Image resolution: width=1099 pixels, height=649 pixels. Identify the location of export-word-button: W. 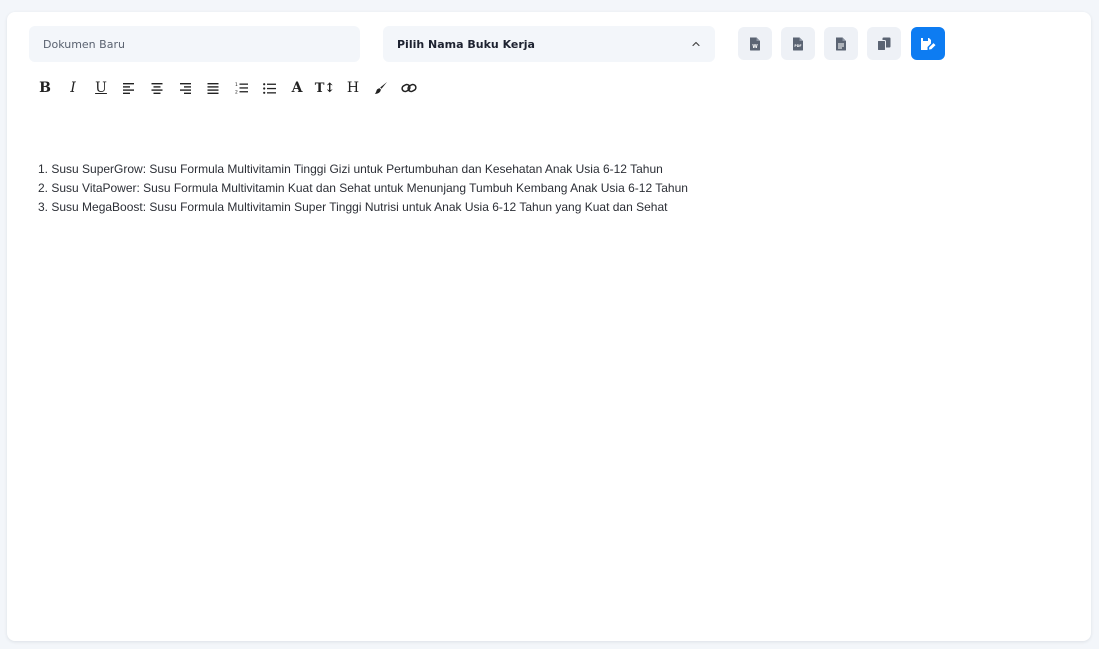
(755, 43).